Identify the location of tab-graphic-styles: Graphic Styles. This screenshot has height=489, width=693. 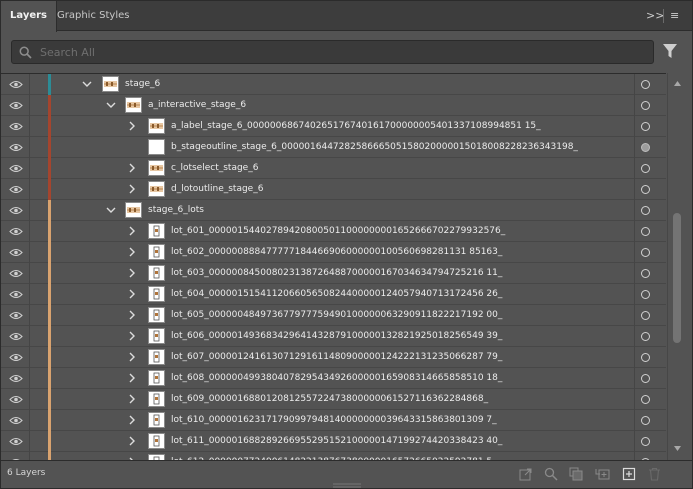
(93, 16).